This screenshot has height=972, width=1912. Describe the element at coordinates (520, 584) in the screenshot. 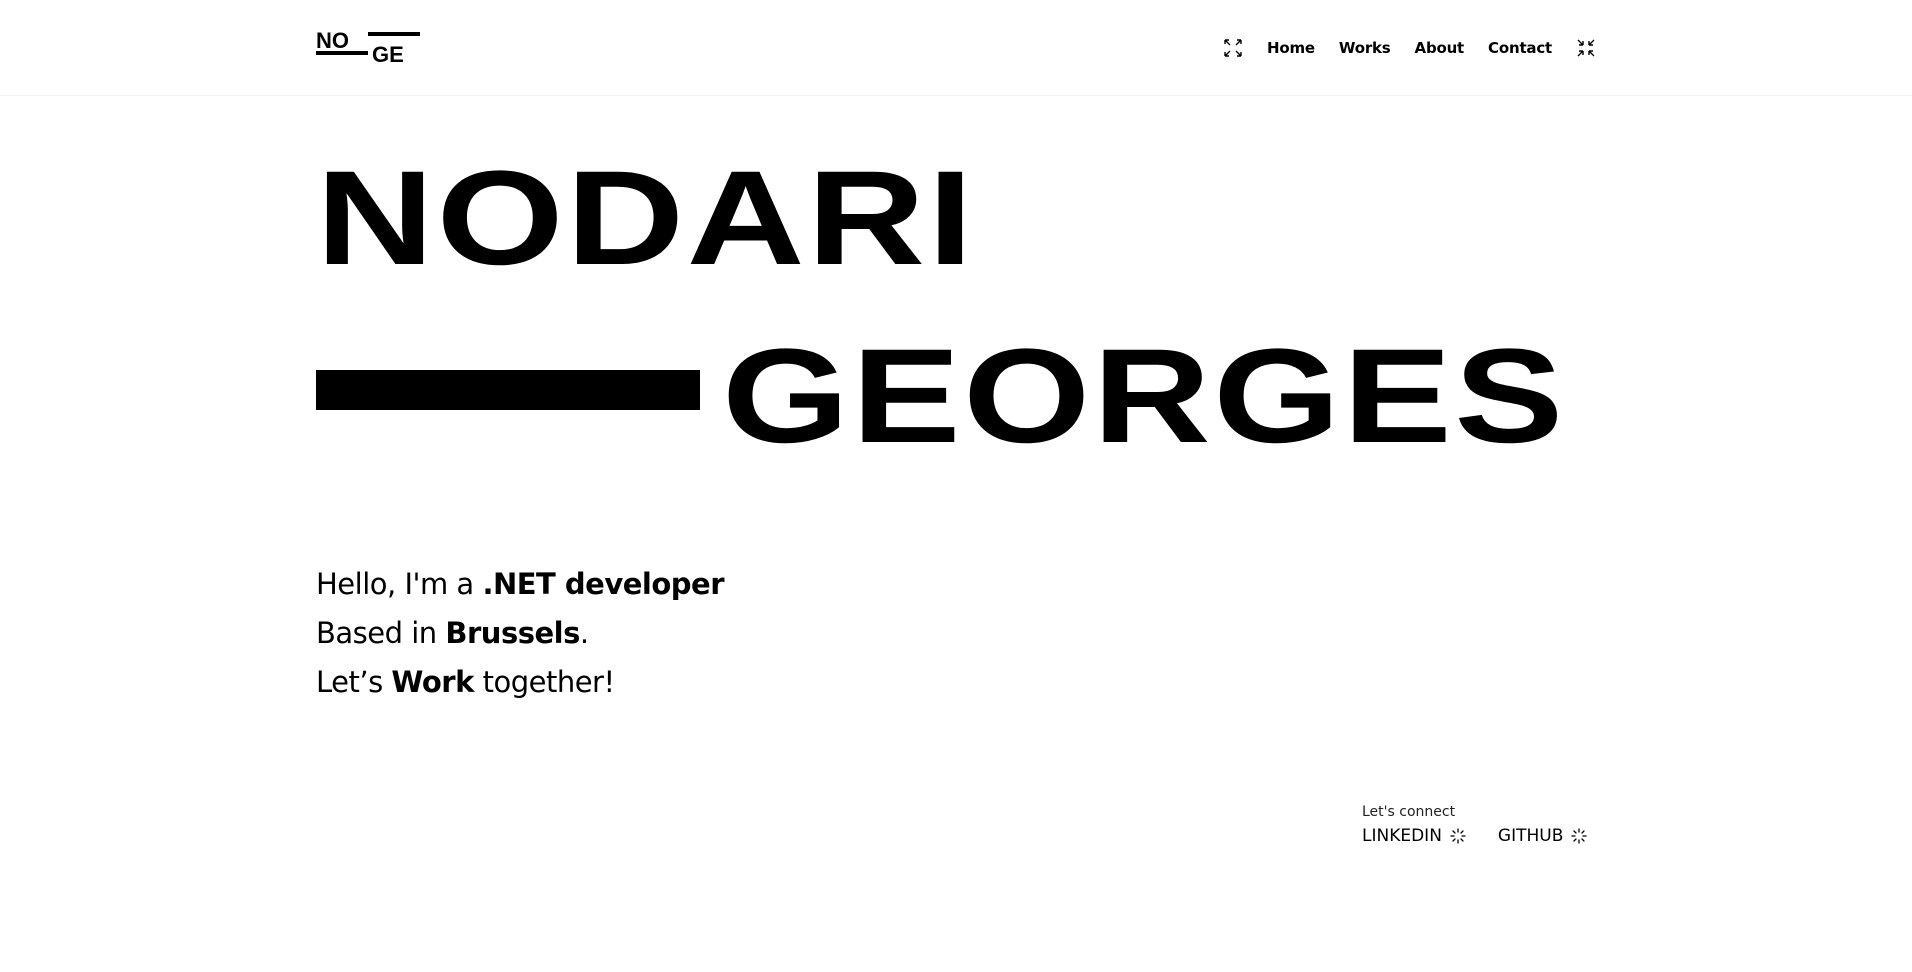

I see `intro-line-1: Hello, I'm a .NET developer` at that location.